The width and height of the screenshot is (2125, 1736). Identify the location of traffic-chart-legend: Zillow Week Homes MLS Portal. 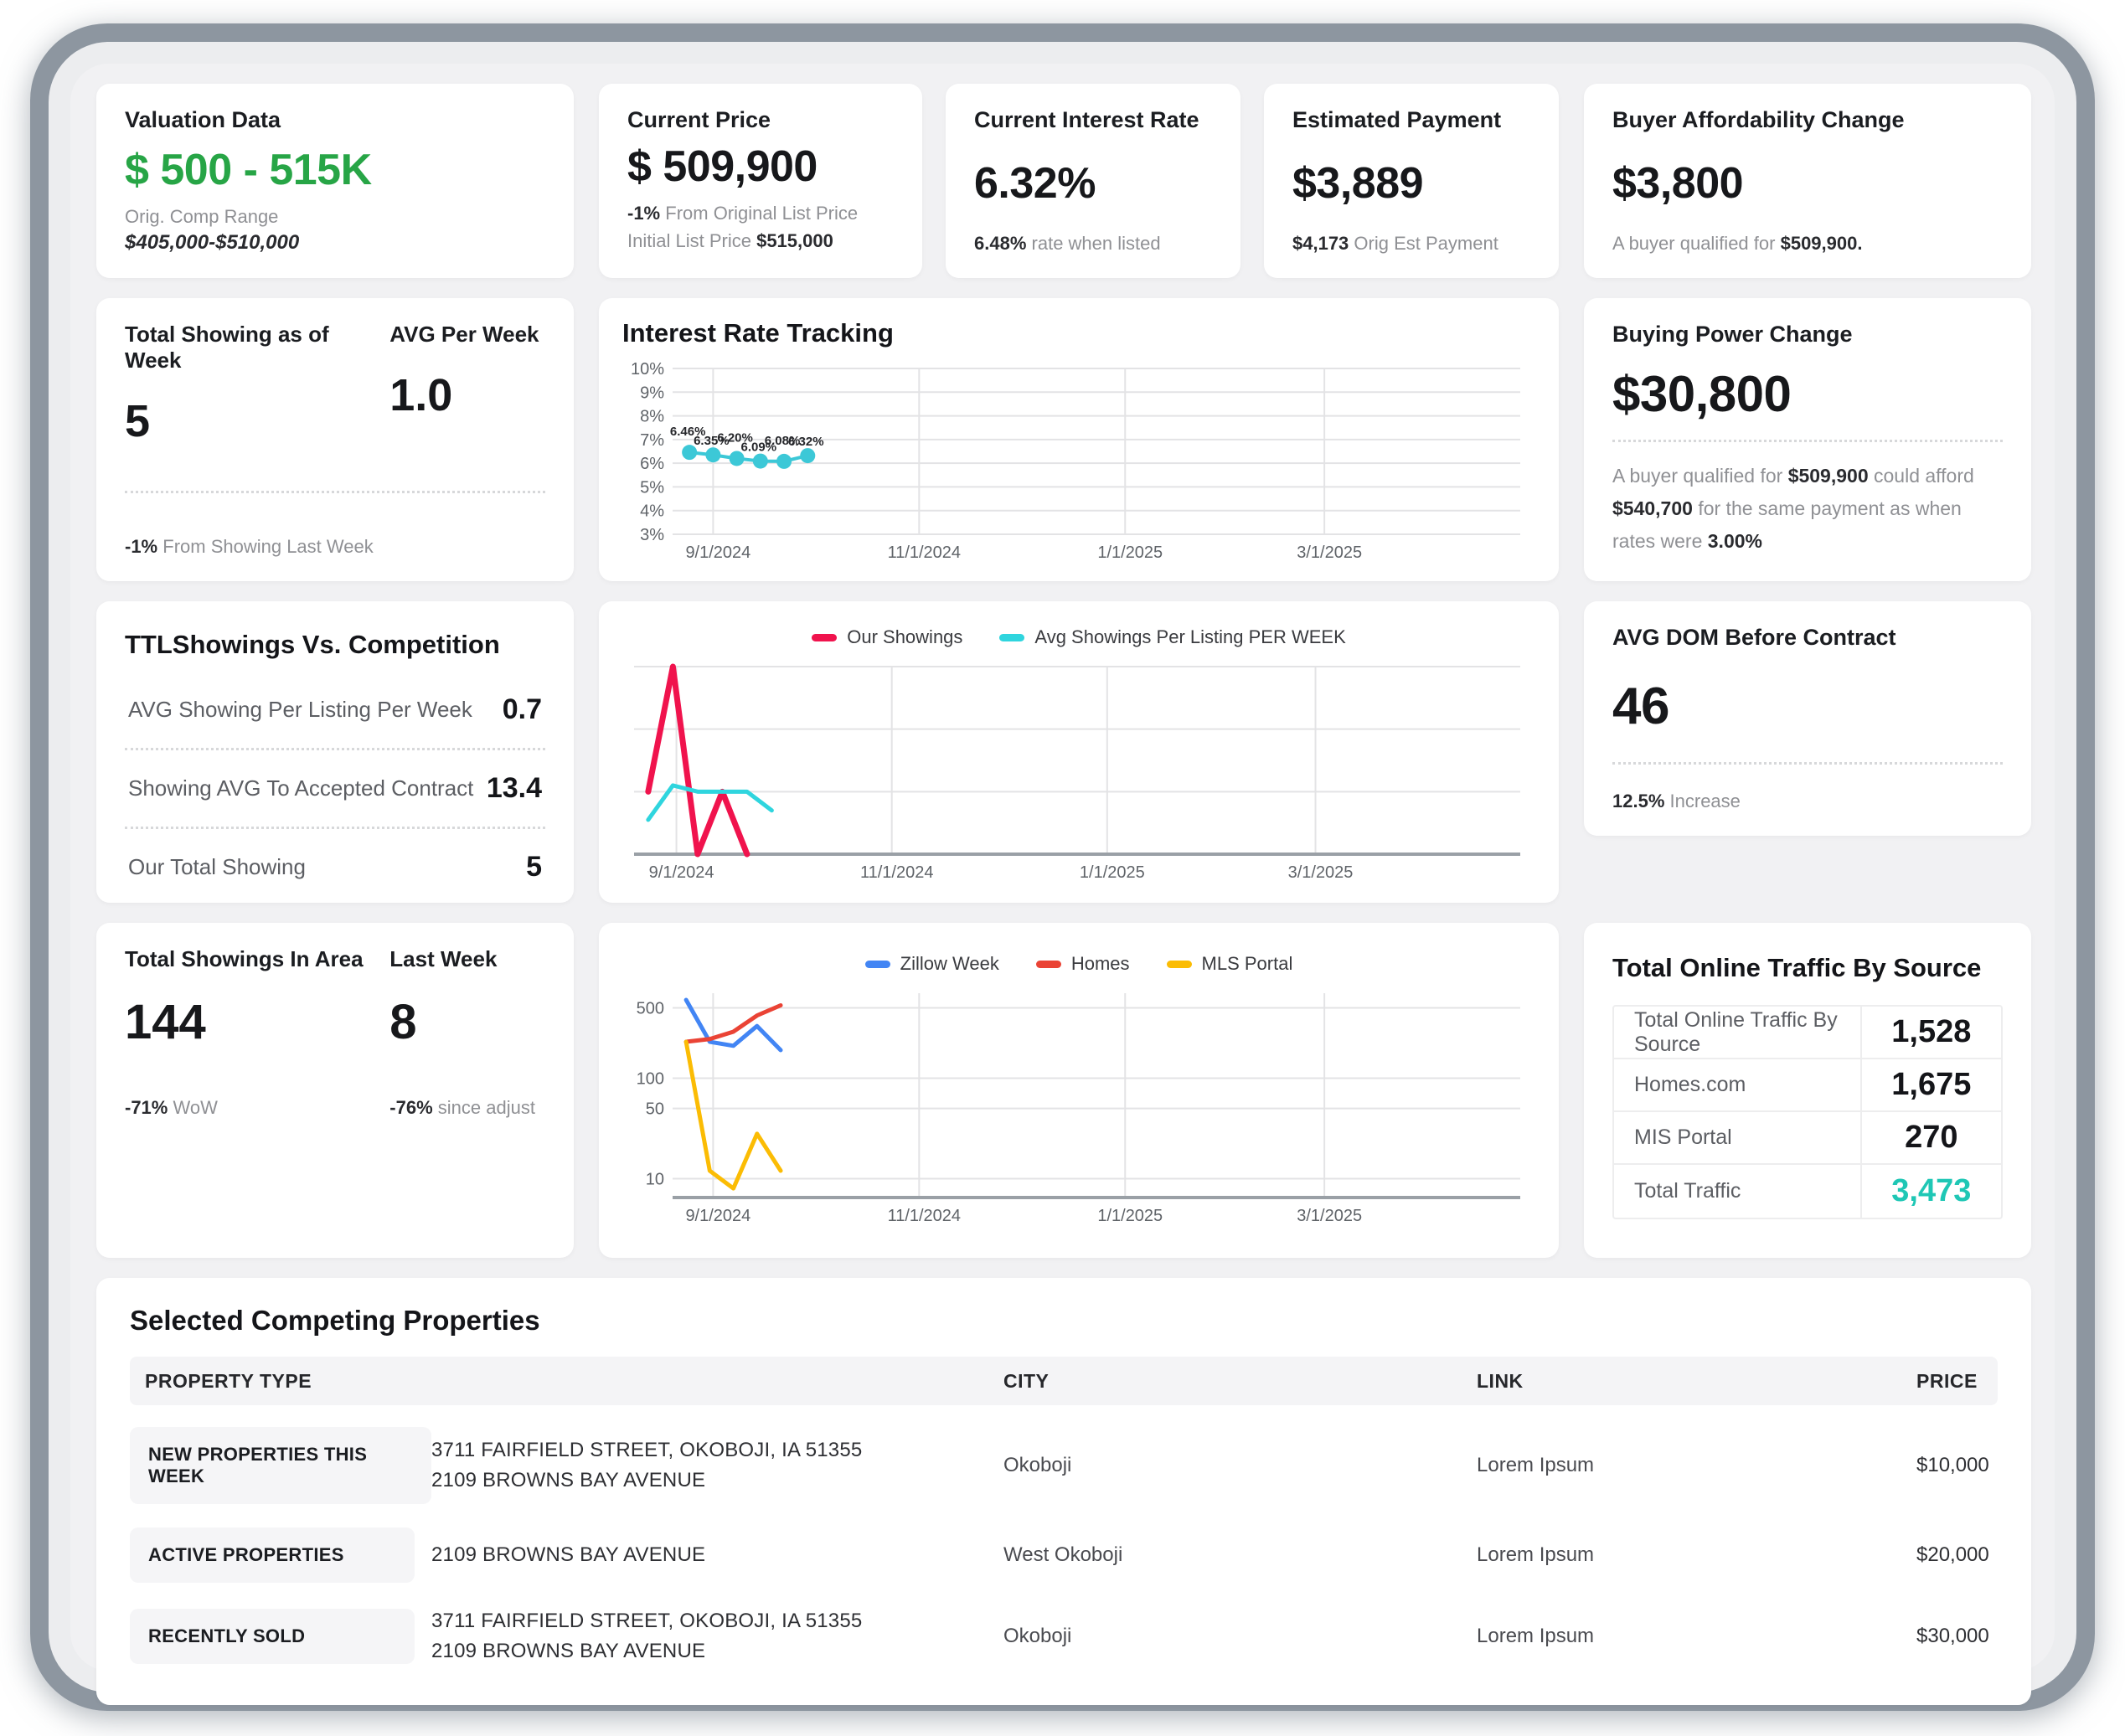
(1078, 964).